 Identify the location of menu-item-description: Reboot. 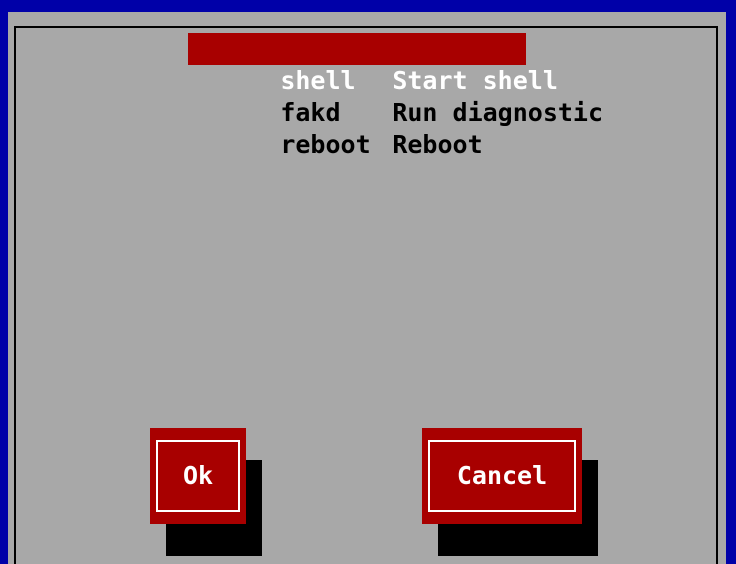
(437, 144).